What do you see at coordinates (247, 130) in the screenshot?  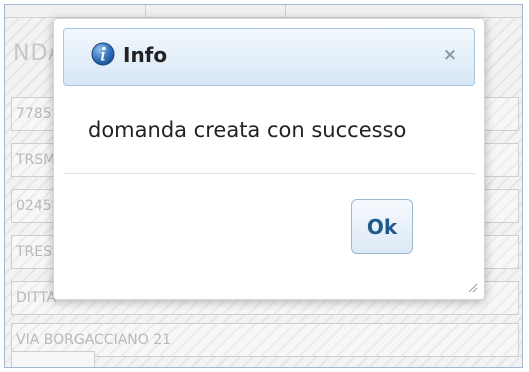 I see `dialog-message: domanda creata con successo` at bounding box center [247, 130].